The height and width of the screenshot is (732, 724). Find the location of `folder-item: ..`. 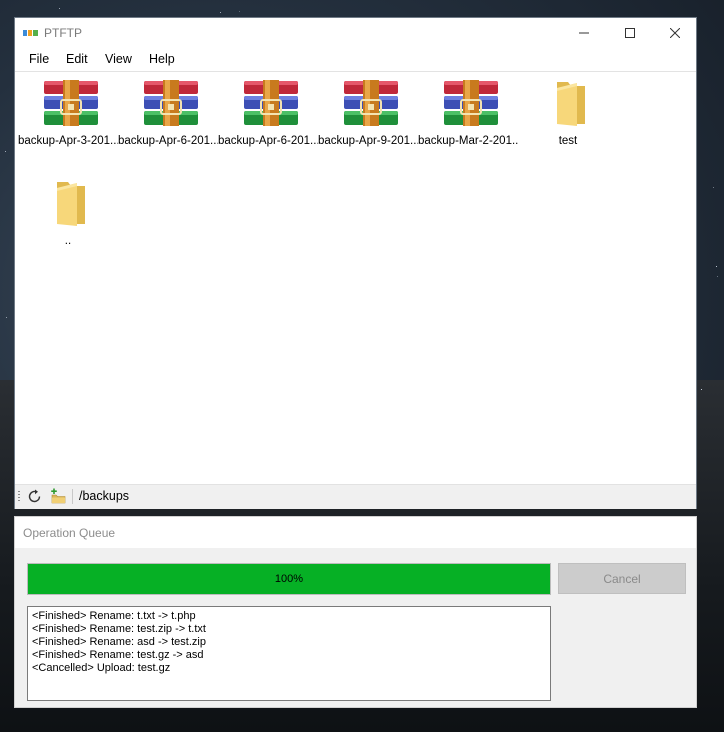

folder-item: .. is located at coordinates (68, 217).